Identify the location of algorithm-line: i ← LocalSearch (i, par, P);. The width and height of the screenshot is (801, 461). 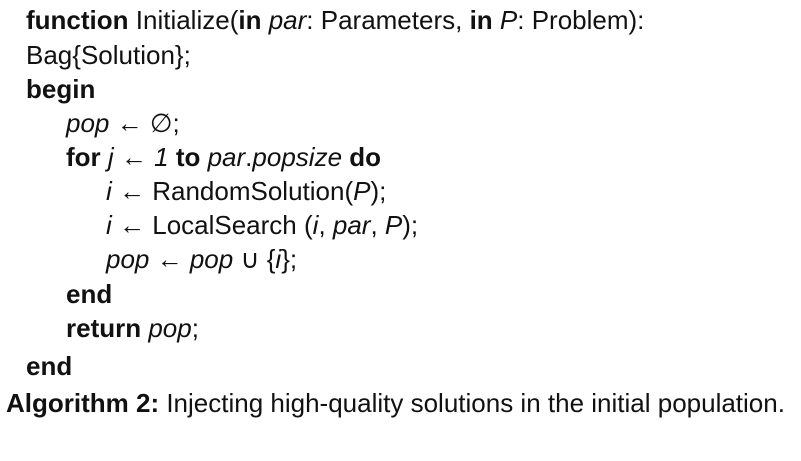
(262, 225).